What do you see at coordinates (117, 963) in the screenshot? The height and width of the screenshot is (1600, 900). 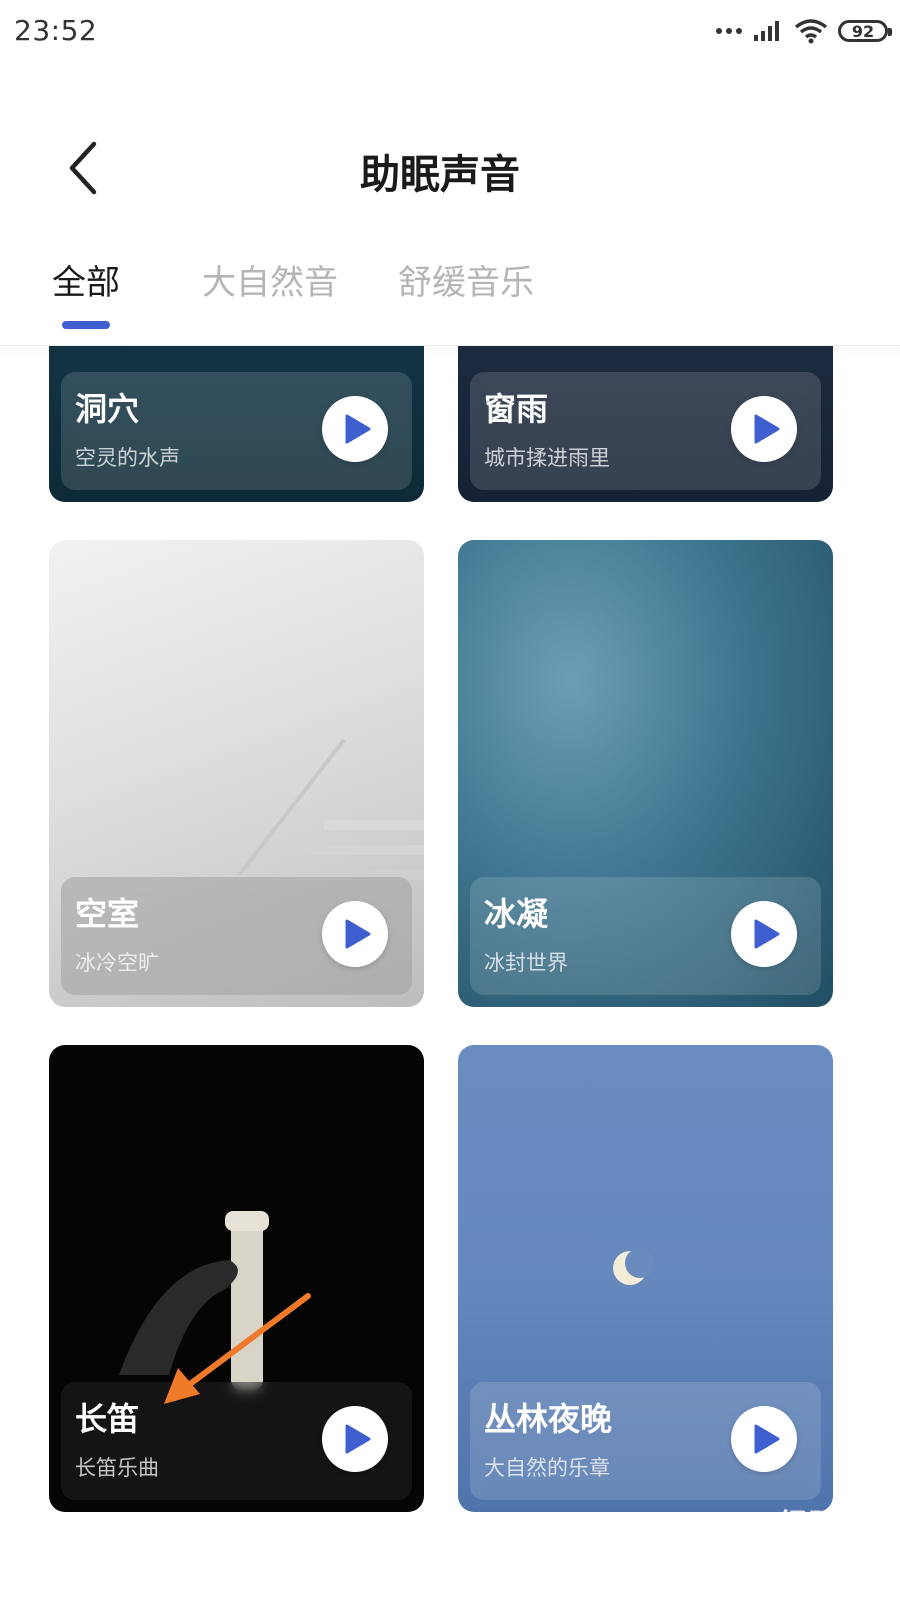 I see `card-subtitle: 冰冷空旷` at bounding box center [117, 963].